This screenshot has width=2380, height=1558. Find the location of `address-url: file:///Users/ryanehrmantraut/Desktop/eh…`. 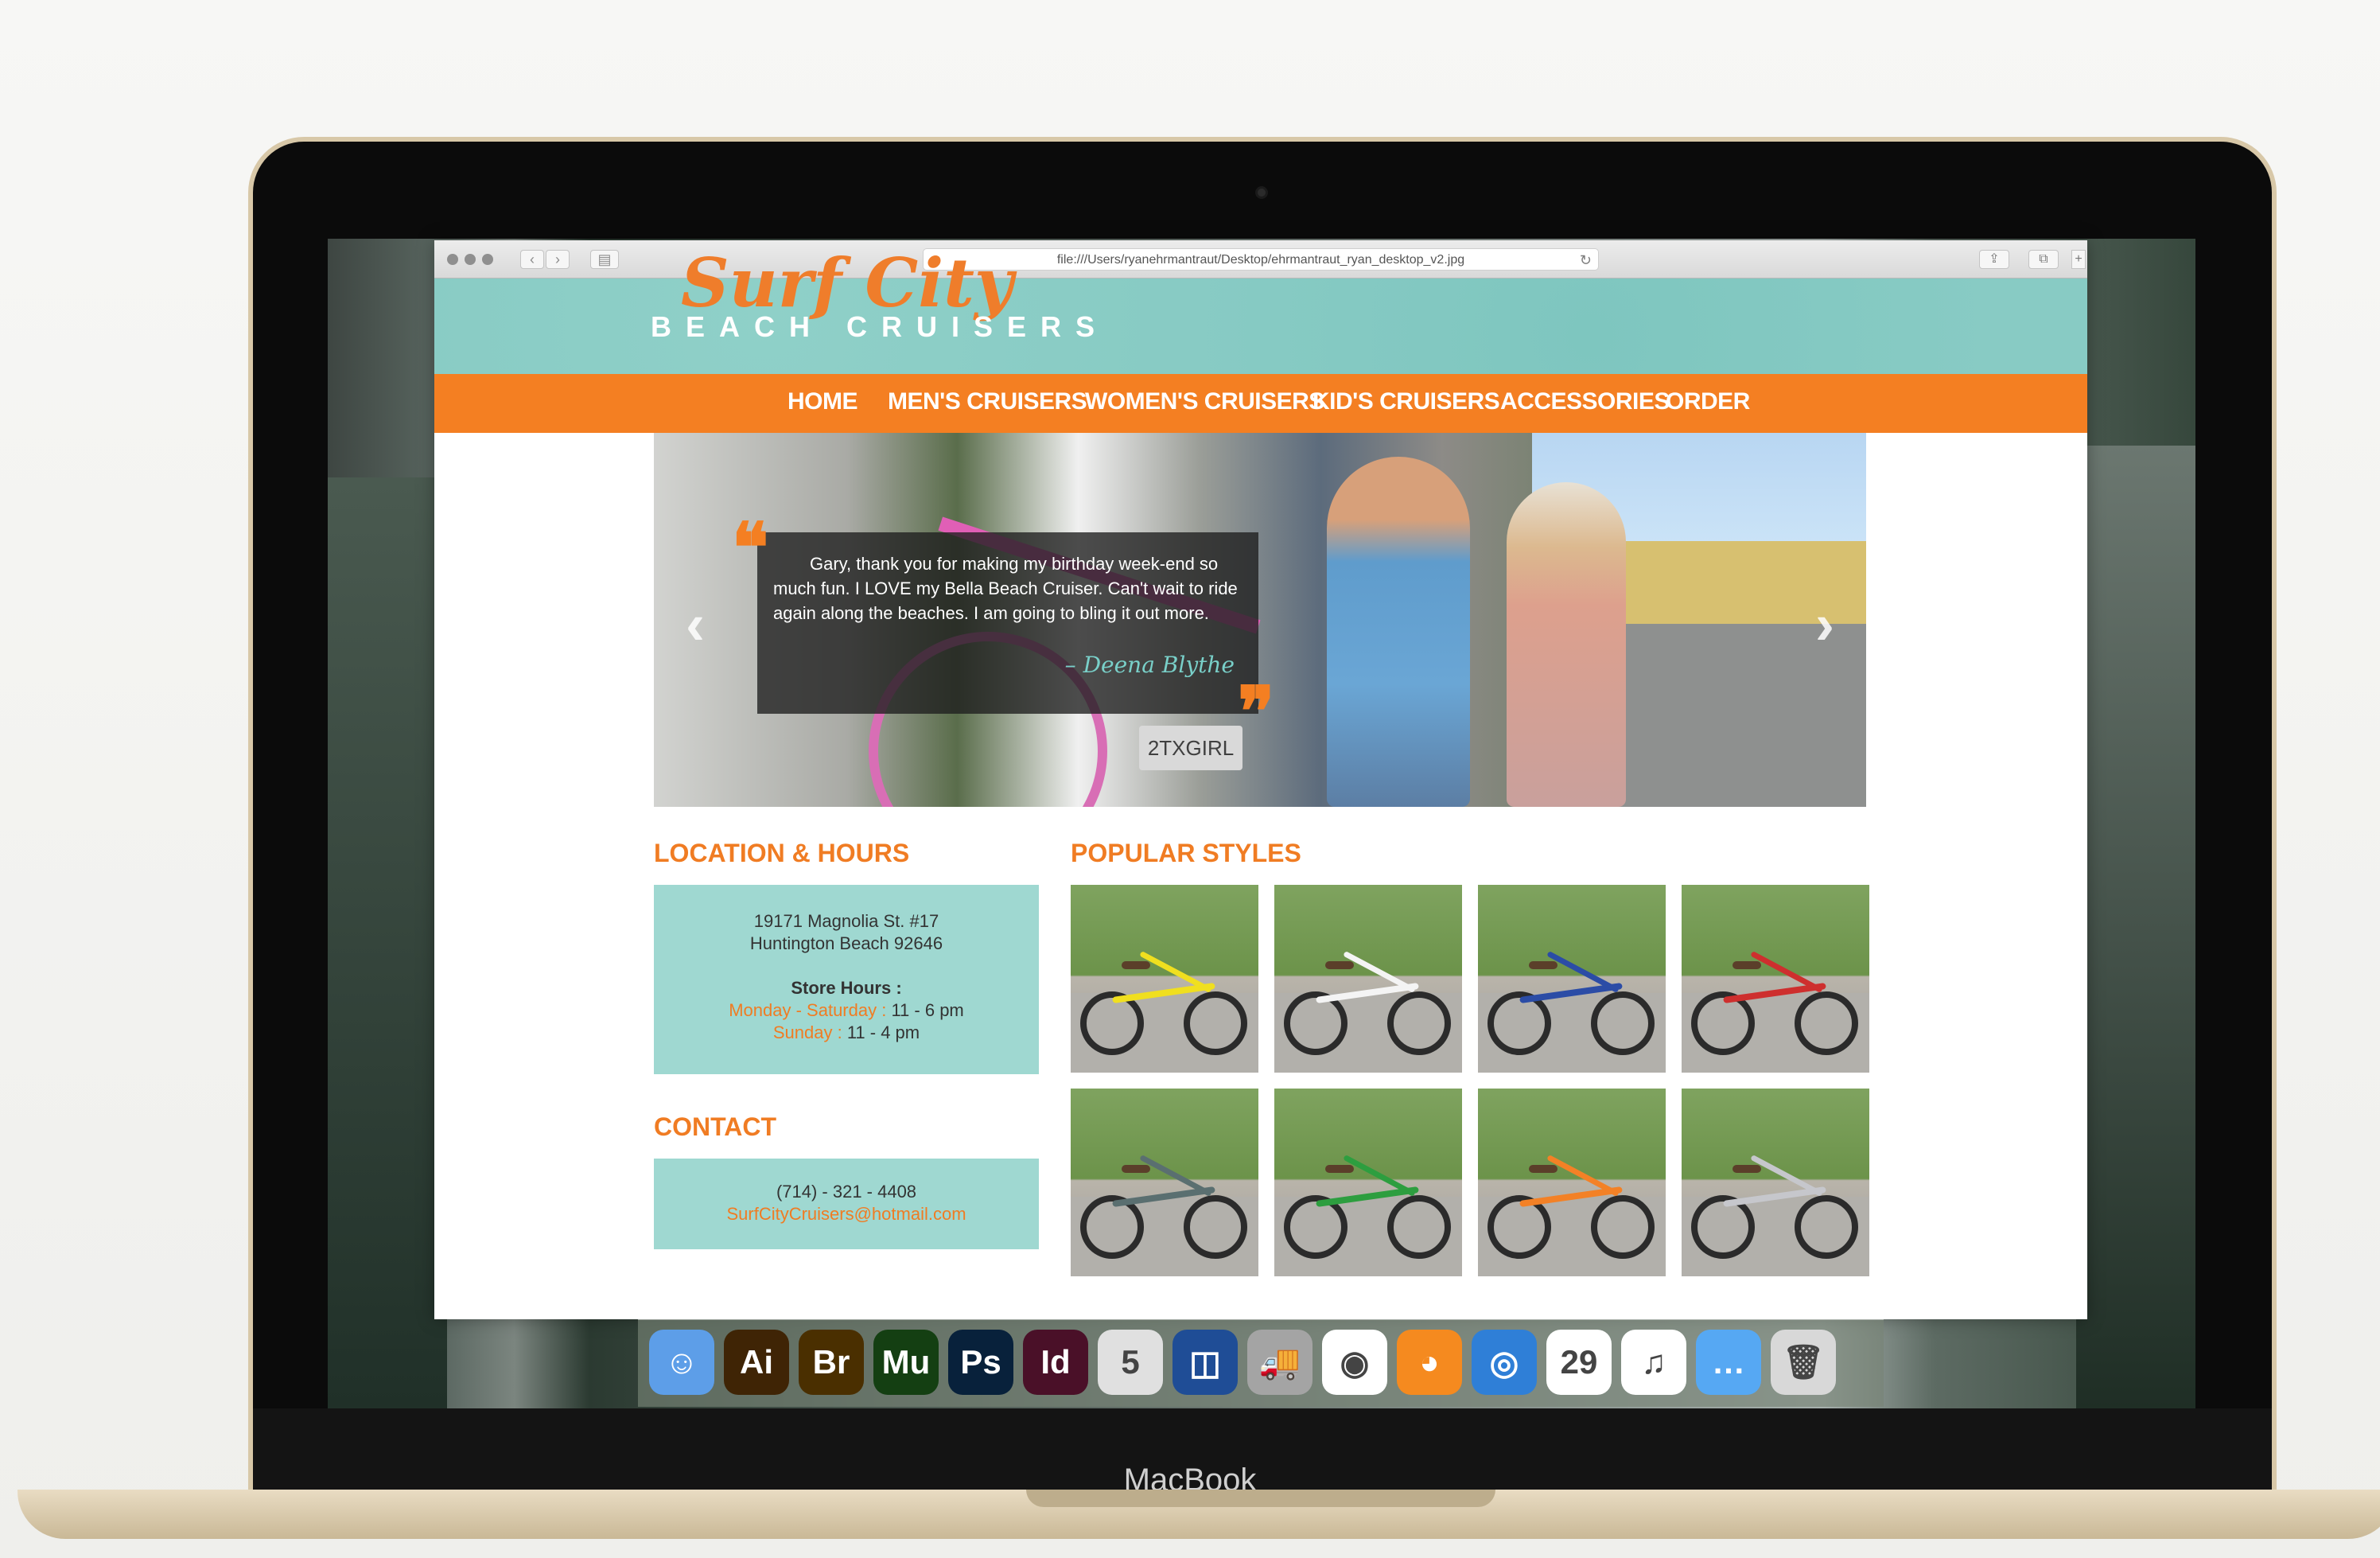

address-url: file:///Users/ryanehrmantraut/Desktop/eh… is located at coordinates (1260, 260).